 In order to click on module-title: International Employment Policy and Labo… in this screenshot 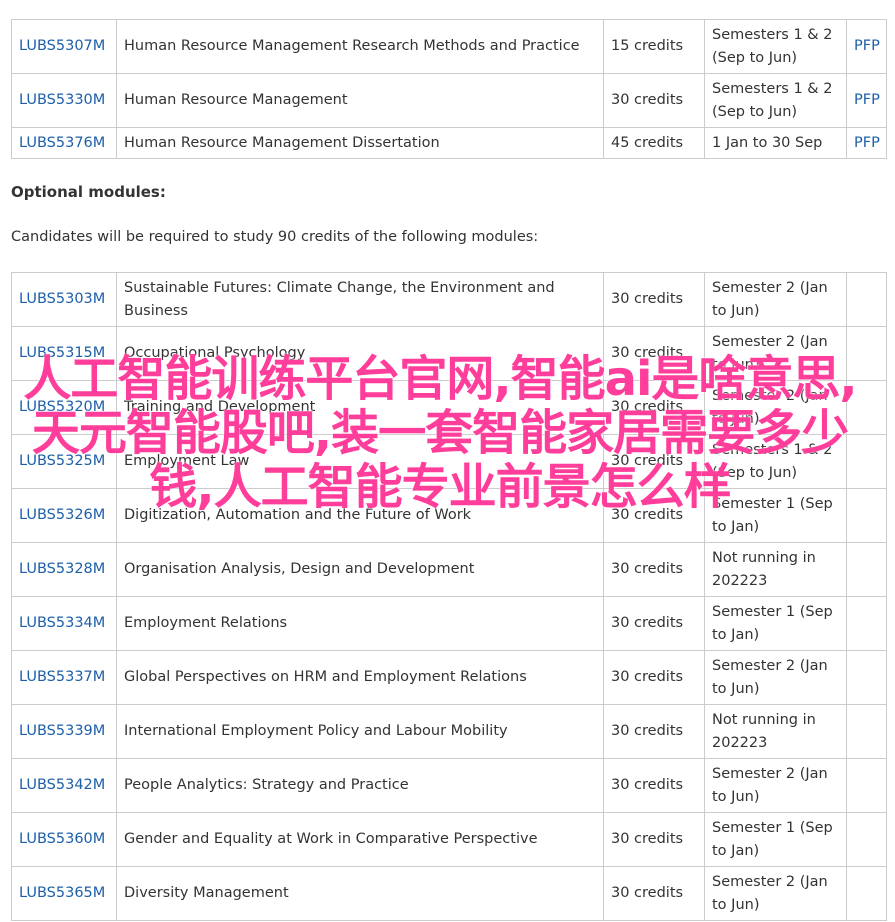, I will do `click(360, 731)`.